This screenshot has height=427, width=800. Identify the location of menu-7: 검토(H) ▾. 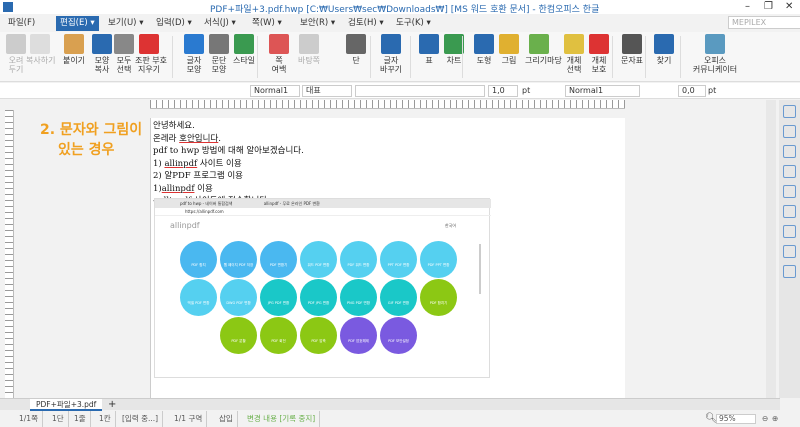
(366, 23).